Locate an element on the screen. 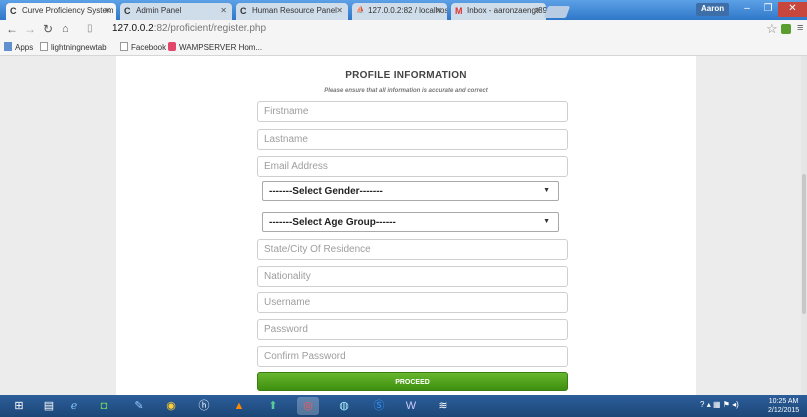 This screenshot has width=807, height=417. age-group-select-value: -------Select Age Group------ is located at coordinates (332, 222).